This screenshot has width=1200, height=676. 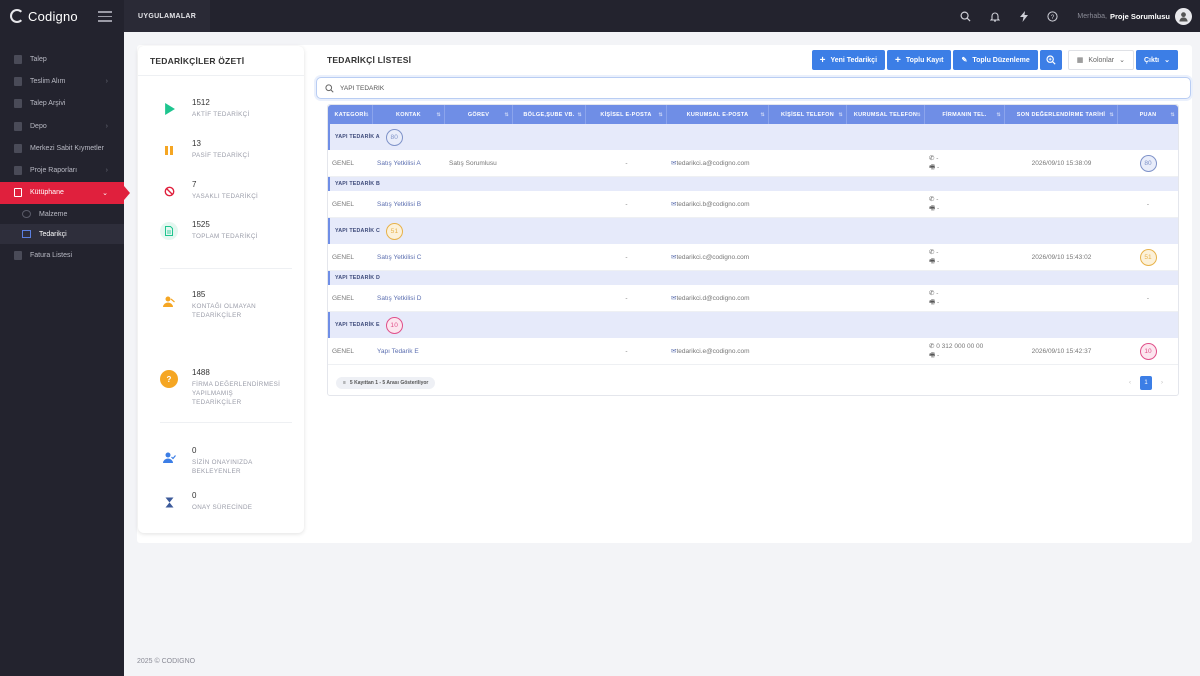 I want to click on search-input, so click(x=740, y=88).